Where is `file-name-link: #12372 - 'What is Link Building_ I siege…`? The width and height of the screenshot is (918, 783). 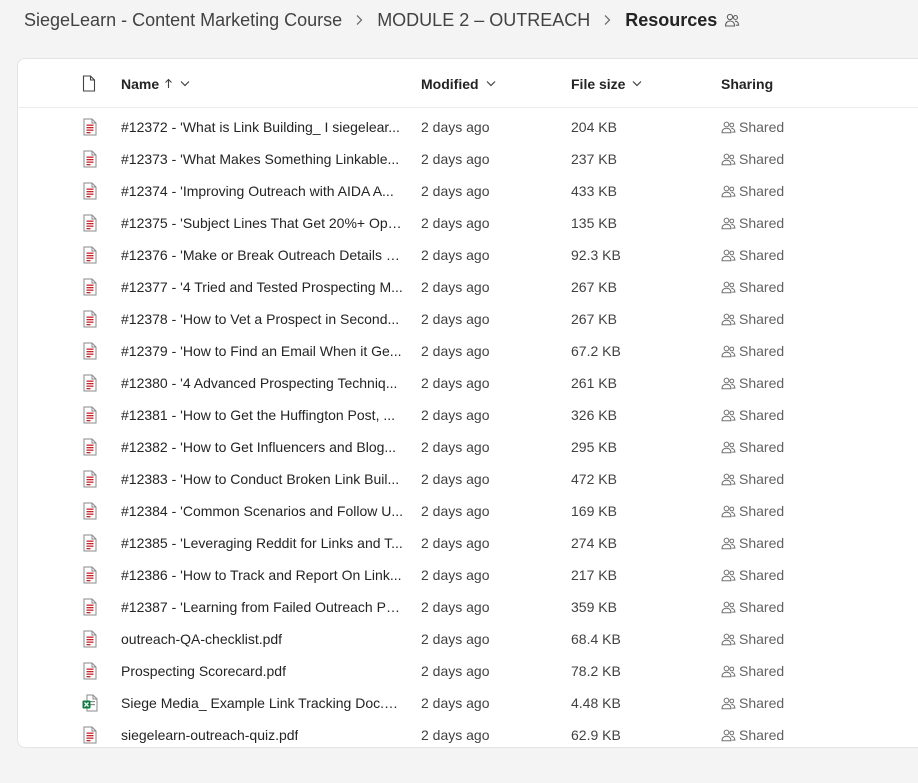
file-name-link: #12372 - 'What is Link Building_ I siege… is located at coordinates (262, 127).